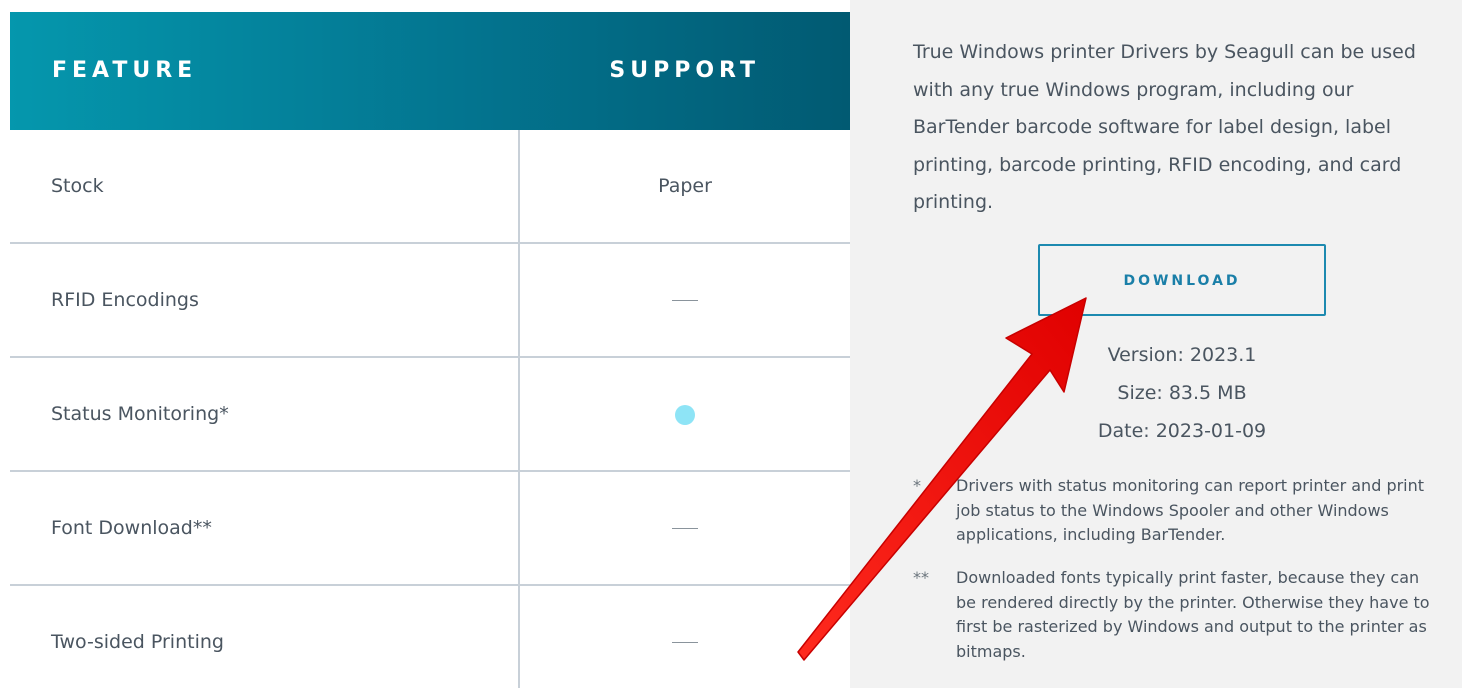 The image size is (1462, 688). Describe the element at coordinates (684, 70) in the screenshot. I see `support-column-header: SUPPORT` at that location.